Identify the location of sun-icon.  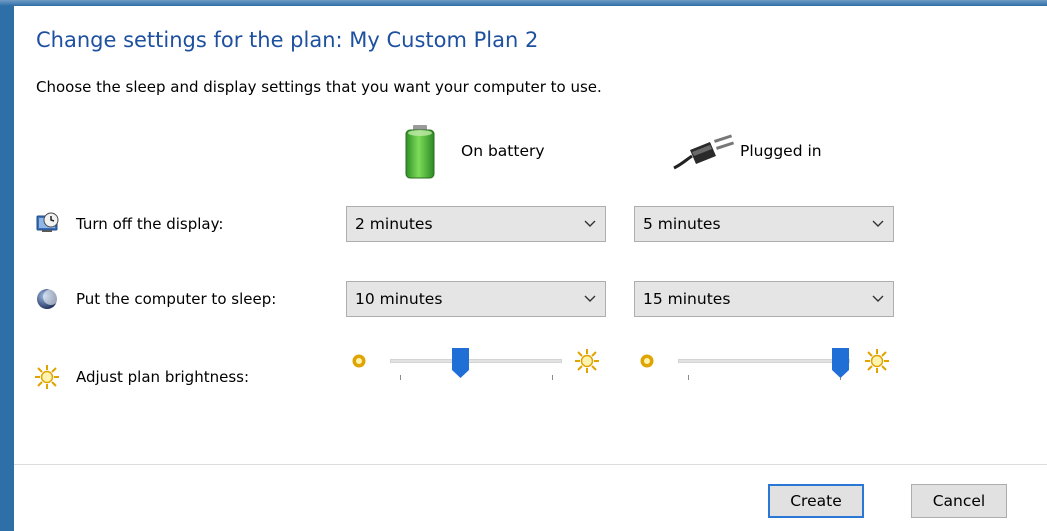
(47, 377).